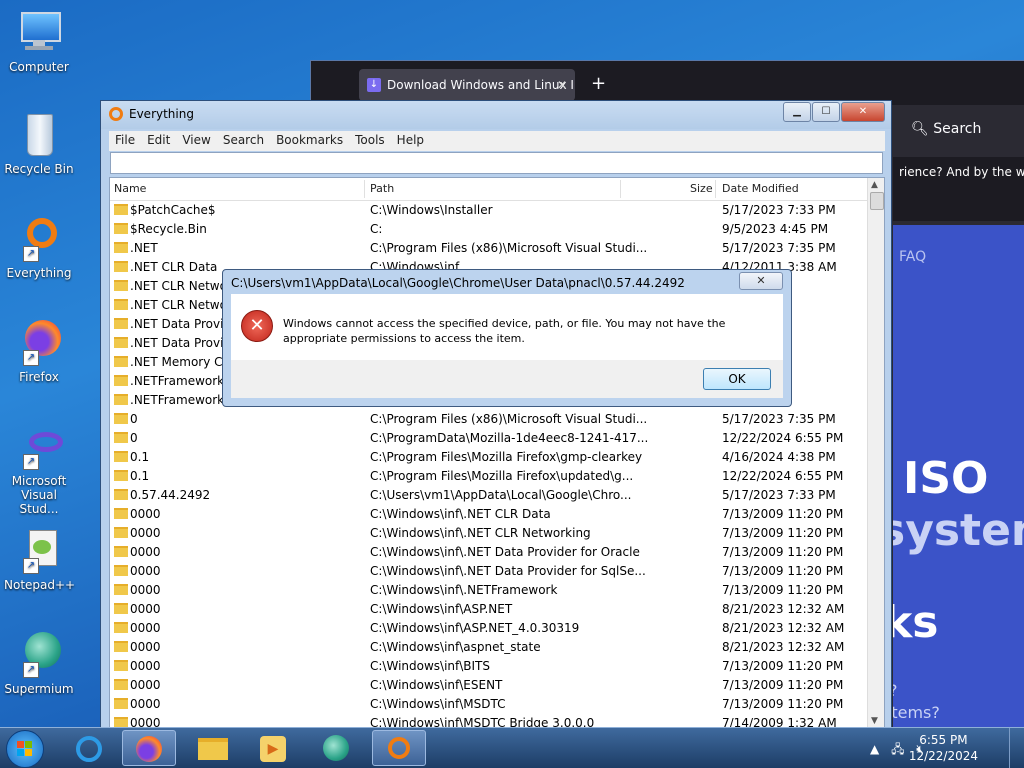  Describe the element at coordinates (863, 112) in the screenshot. I see `close-button: ✕` at that location.